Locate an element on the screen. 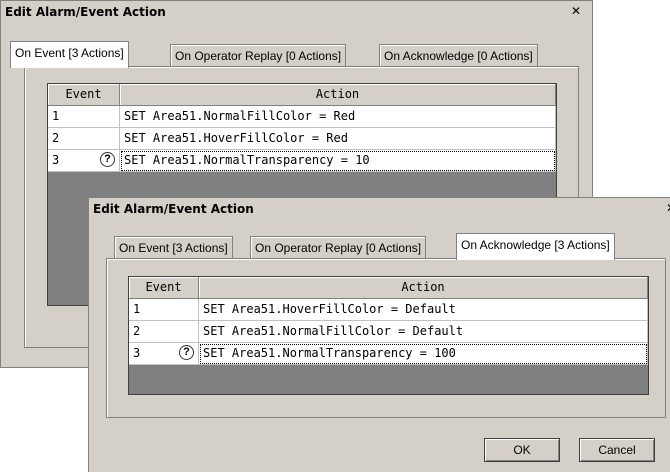  cancel-button: Cancel is located at coordinates (617, 450).